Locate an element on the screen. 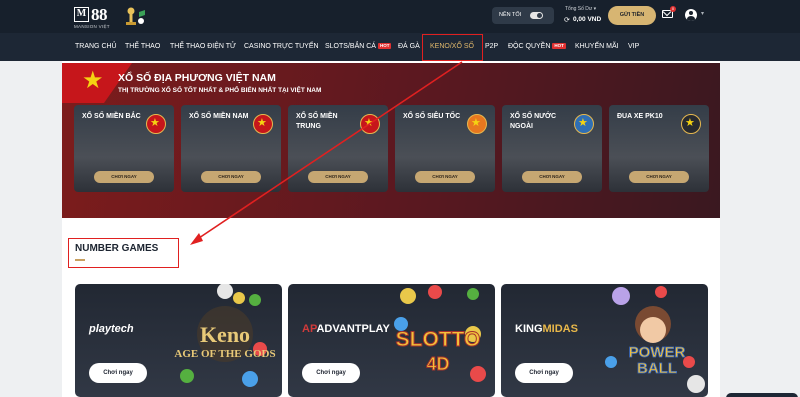 The width and height of the screenshot is (800, 397). balance-widget: Tổng Số Dư ▾ ⟳ 0,00 VND is located at coordinates (587, 16).